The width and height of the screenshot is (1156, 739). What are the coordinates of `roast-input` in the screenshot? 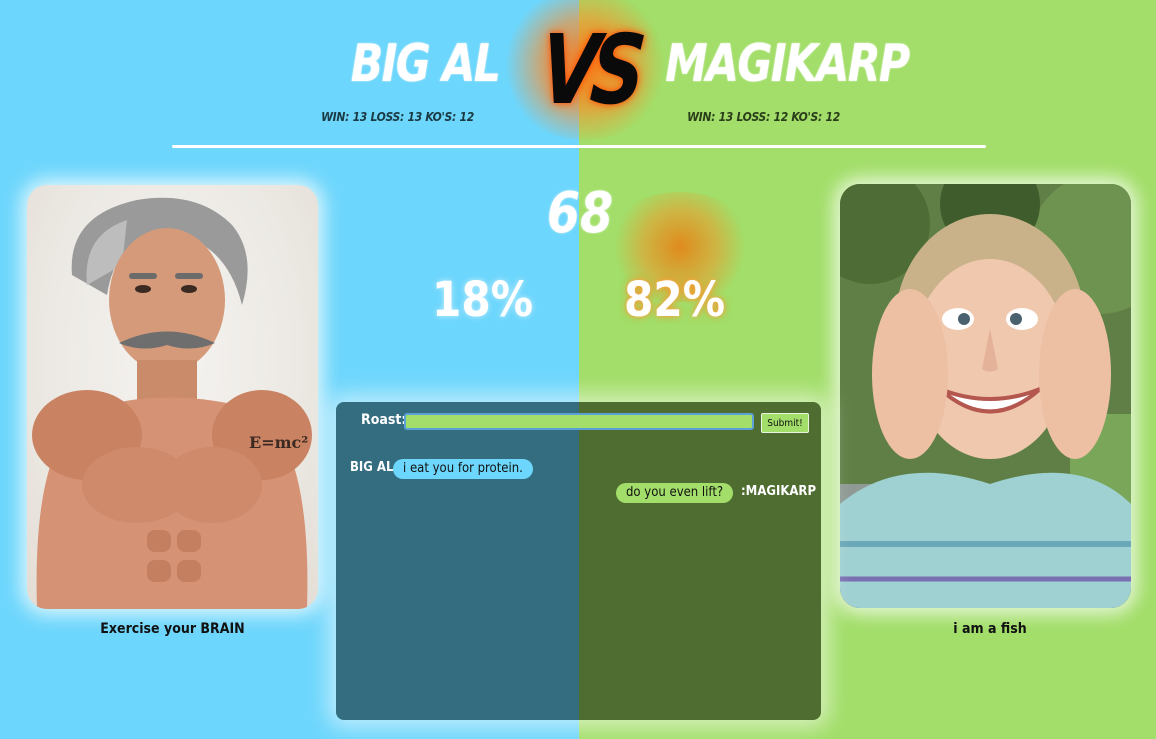 It's located at (579, 421).